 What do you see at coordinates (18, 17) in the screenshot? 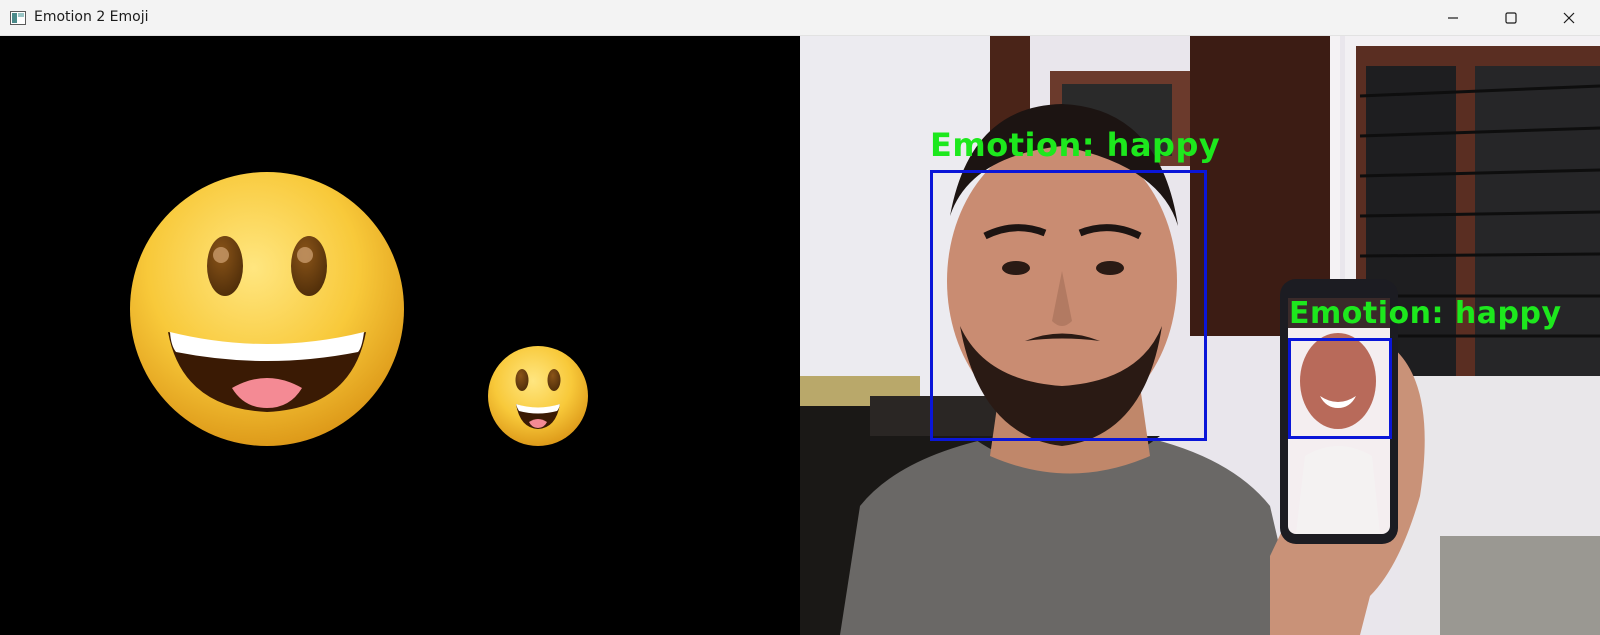
I see `app-window-icon` at bounding box center [18, 17].